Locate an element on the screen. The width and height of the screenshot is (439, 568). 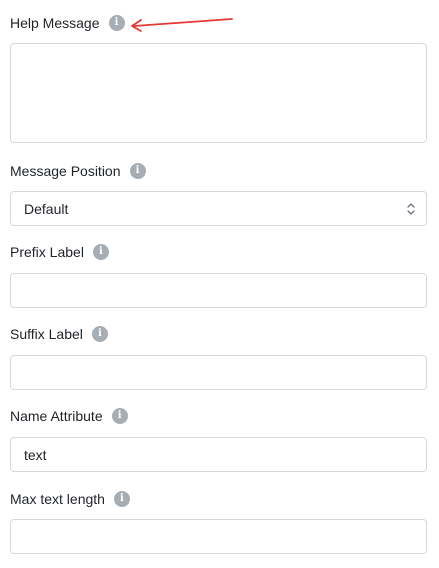
suffix-label-label: Suffix Label is located at coordinates (46, 334).